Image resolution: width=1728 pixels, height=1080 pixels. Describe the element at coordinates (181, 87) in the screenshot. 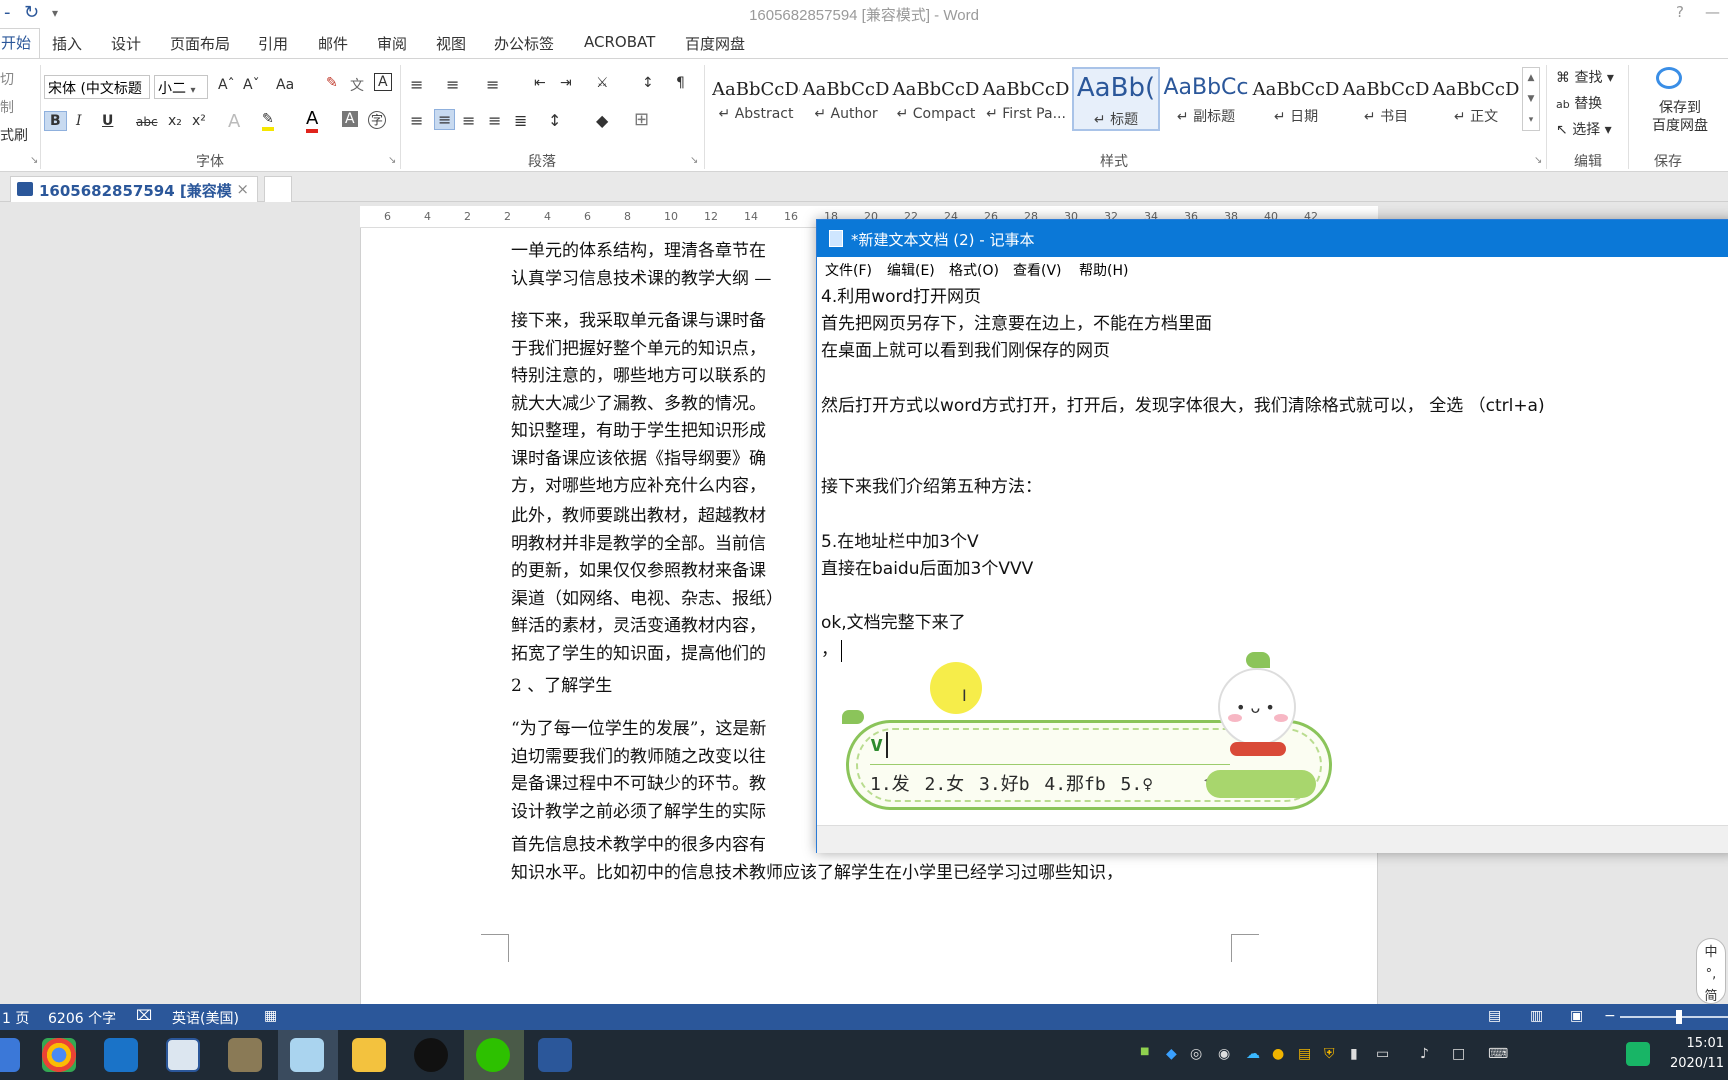

I see `font-size-select: 小二 ▾` at that location.